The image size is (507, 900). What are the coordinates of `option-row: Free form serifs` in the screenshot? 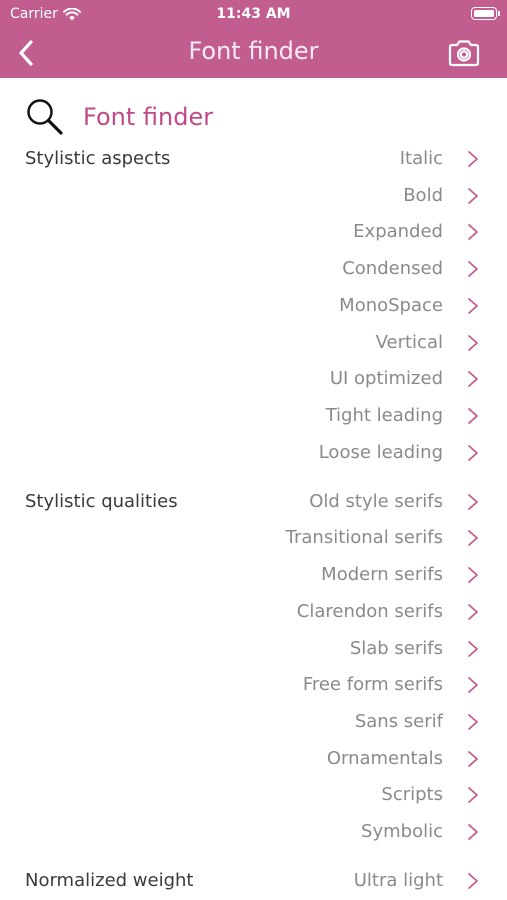 It's located at (342, 685).